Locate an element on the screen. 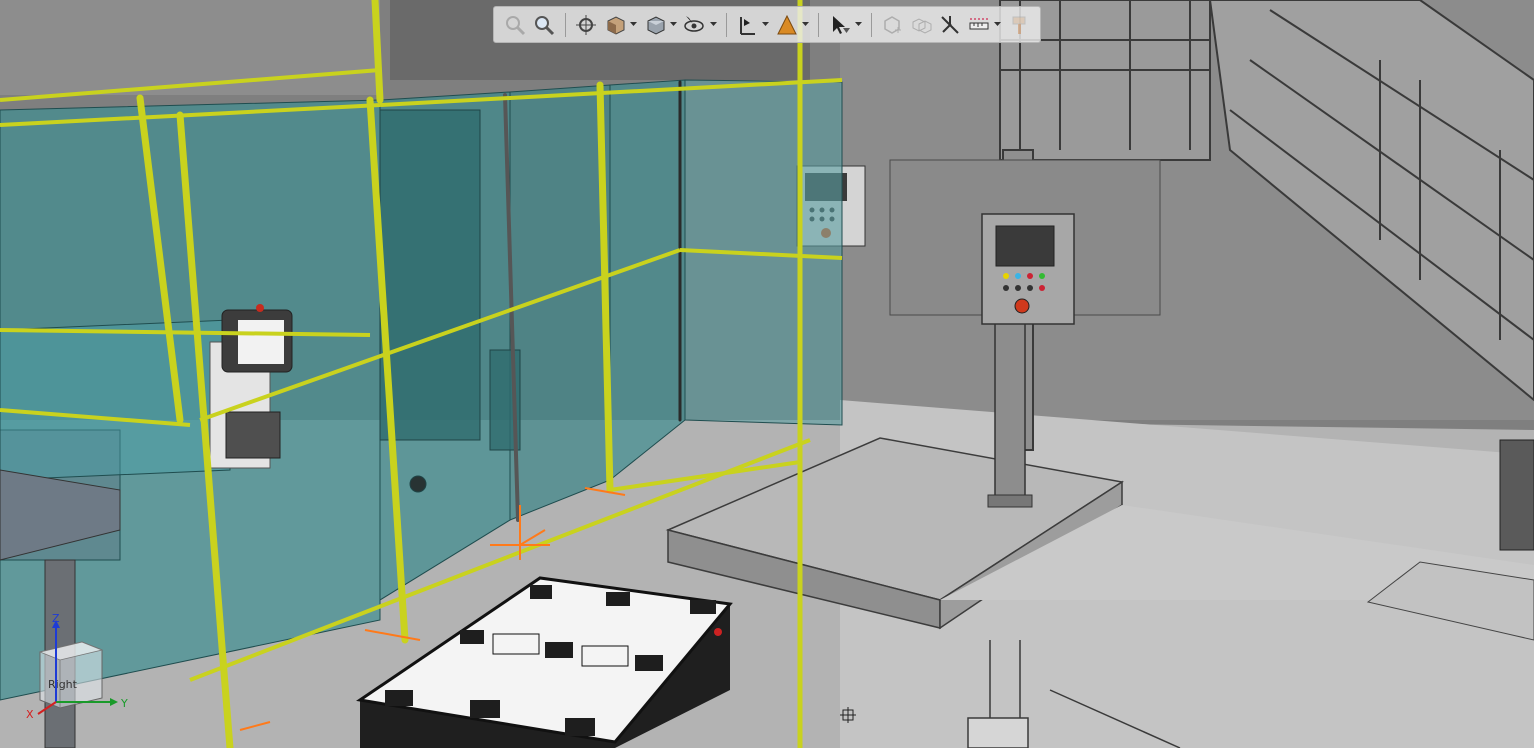 This screenshot has height=748, width=1534. paint-icon is located at coordinates (1019, 25).